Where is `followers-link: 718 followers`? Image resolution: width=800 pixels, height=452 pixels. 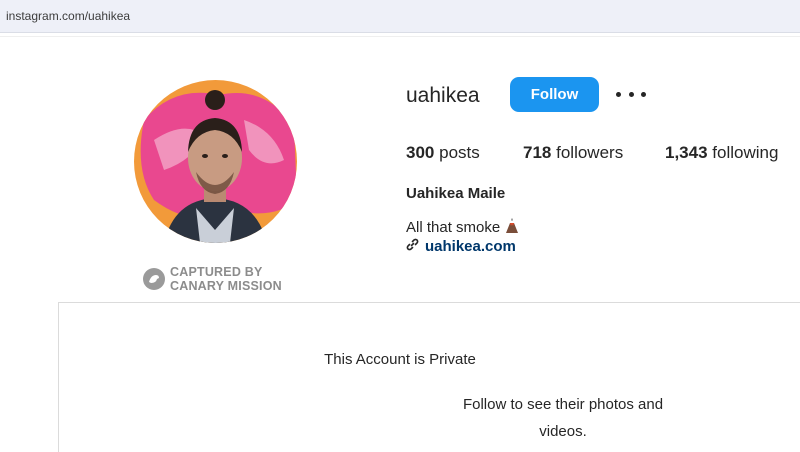
followers-link: 718 followers is located at coordinates (573, 153).